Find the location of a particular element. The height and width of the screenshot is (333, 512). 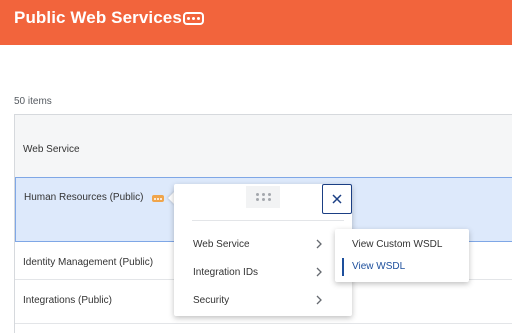

row-label: Identity Management (Public) is located at coordinates (88, 262).